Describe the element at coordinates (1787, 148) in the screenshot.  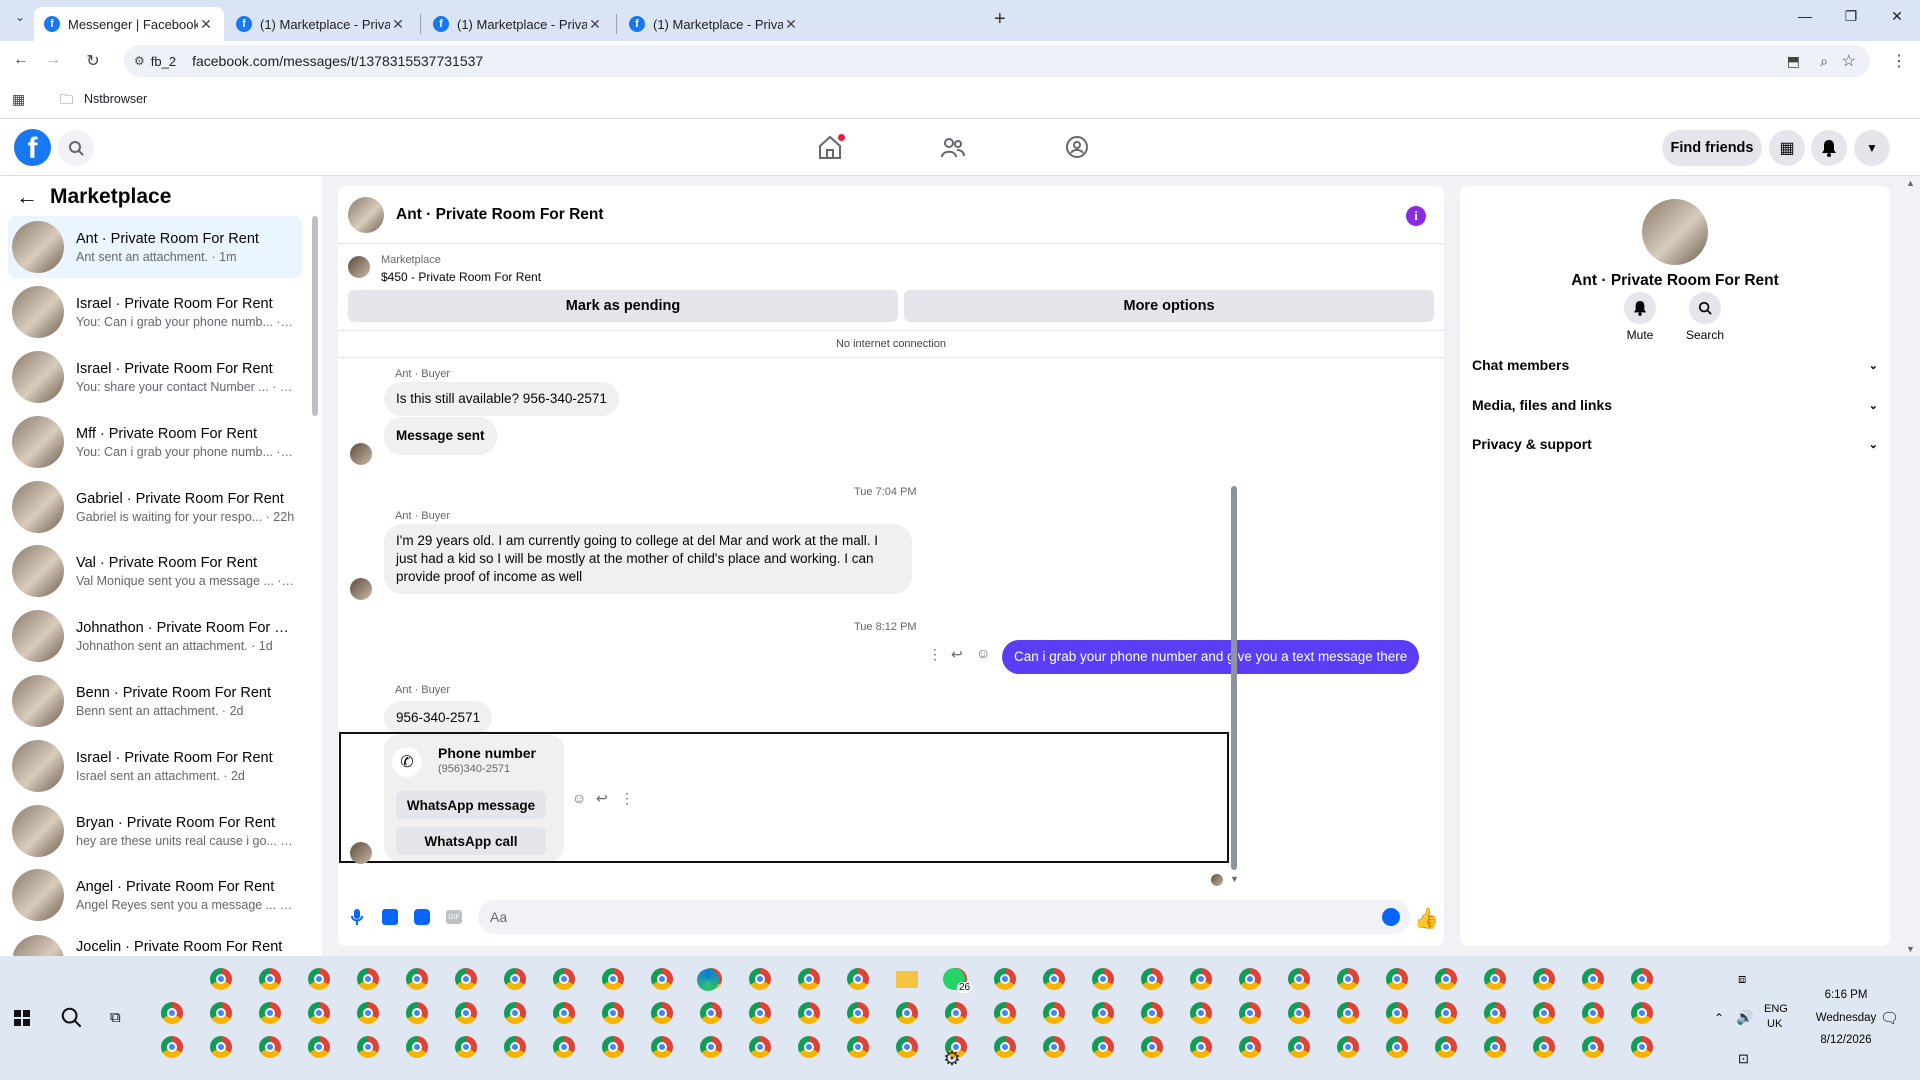
I see `menu-grid-icon: ▦` at that location.